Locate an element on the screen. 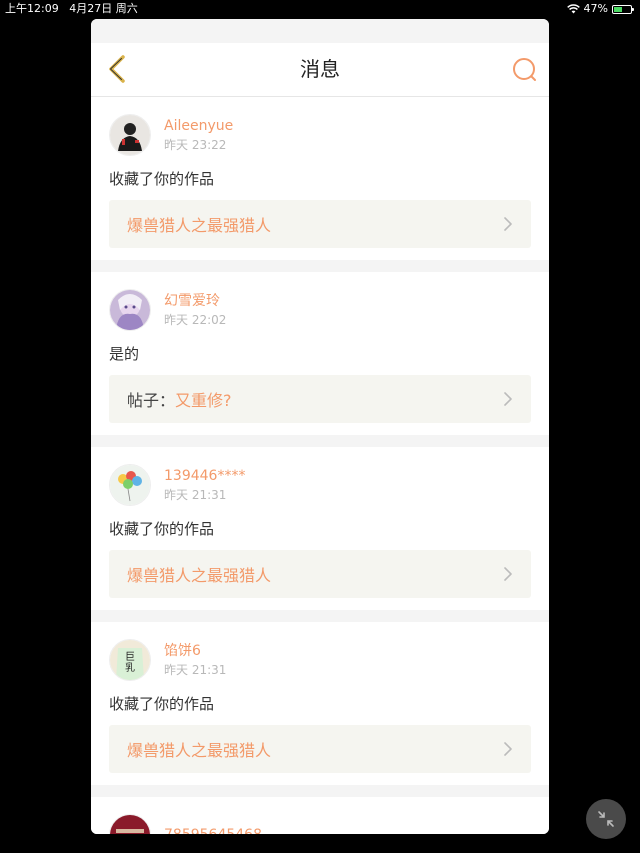 This screenshot has width=640, height=853. status-date: 4月27日 周六 is located at coordinates (103, 8).